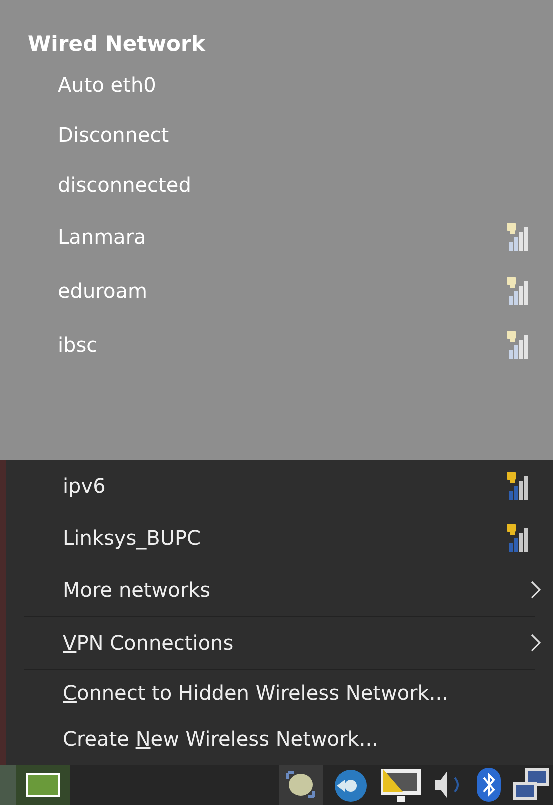 The width and height of the screenshot is (553, 805). What do you see at coordinates (301, 785) in the screenshot?
I see `tray-button` at bounding box center [301, 785].